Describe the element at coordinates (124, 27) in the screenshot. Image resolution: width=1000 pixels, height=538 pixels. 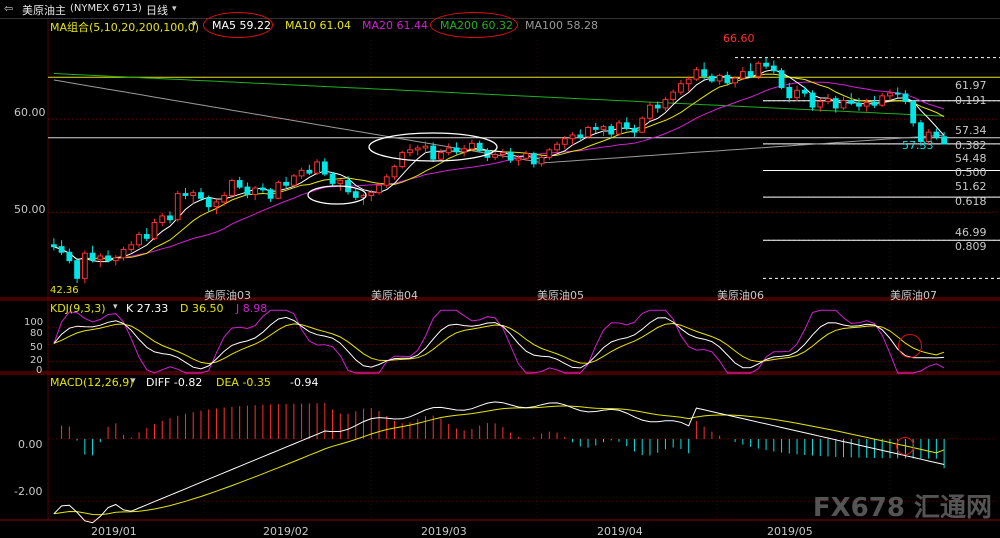
I see `ma-group-label: MA组合(5,10,20,200,100,0)` at that location.